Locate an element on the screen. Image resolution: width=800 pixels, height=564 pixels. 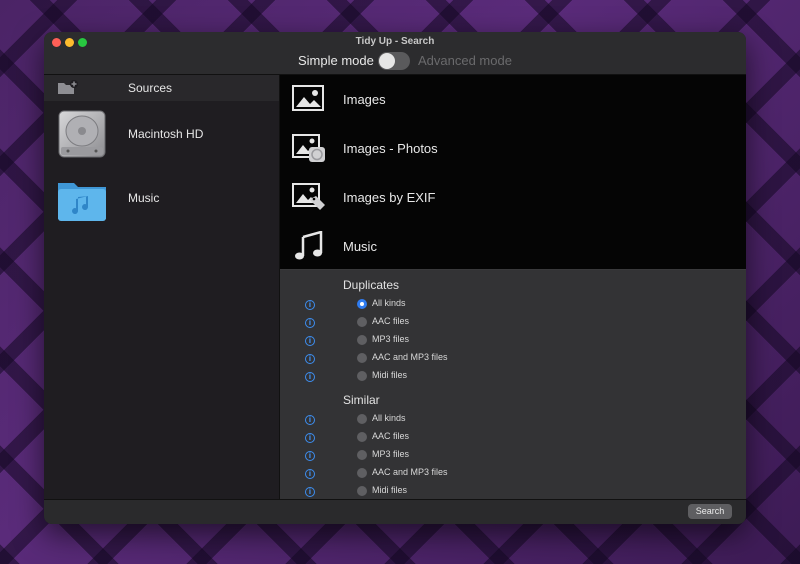
preset-label: Music is located at coordinates (360, 246).